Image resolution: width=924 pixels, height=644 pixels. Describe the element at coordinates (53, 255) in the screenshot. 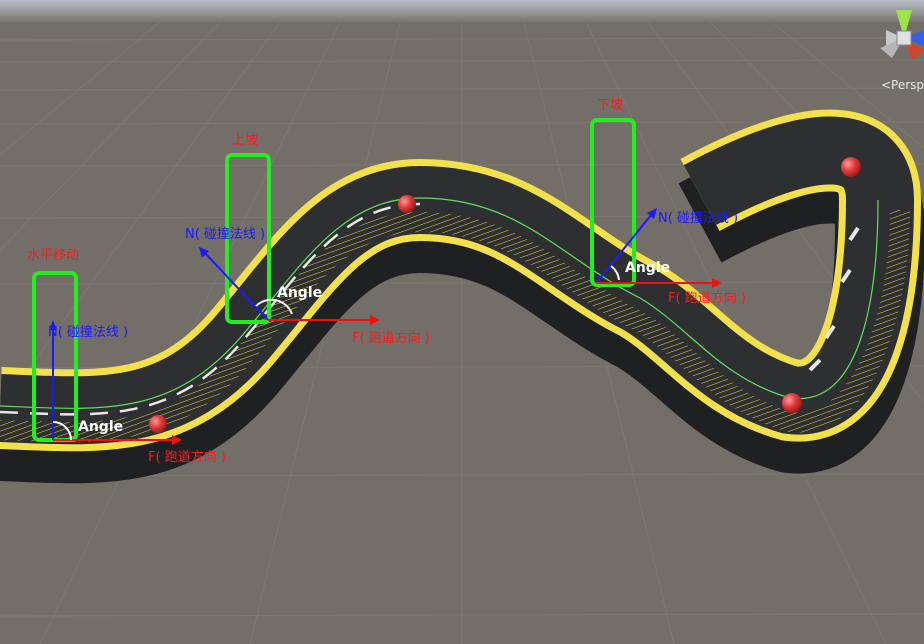

I see `section-title: 水平移动` at that location.